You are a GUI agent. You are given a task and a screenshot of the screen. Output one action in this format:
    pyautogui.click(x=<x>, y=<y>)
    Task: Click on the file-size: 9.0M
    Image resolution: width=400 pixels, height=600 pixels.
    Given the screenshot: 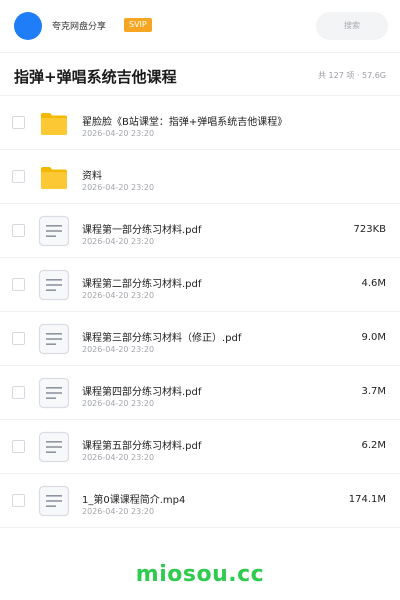 What is the action you would take?
    pyautogui.click(x=373, y=337)
    